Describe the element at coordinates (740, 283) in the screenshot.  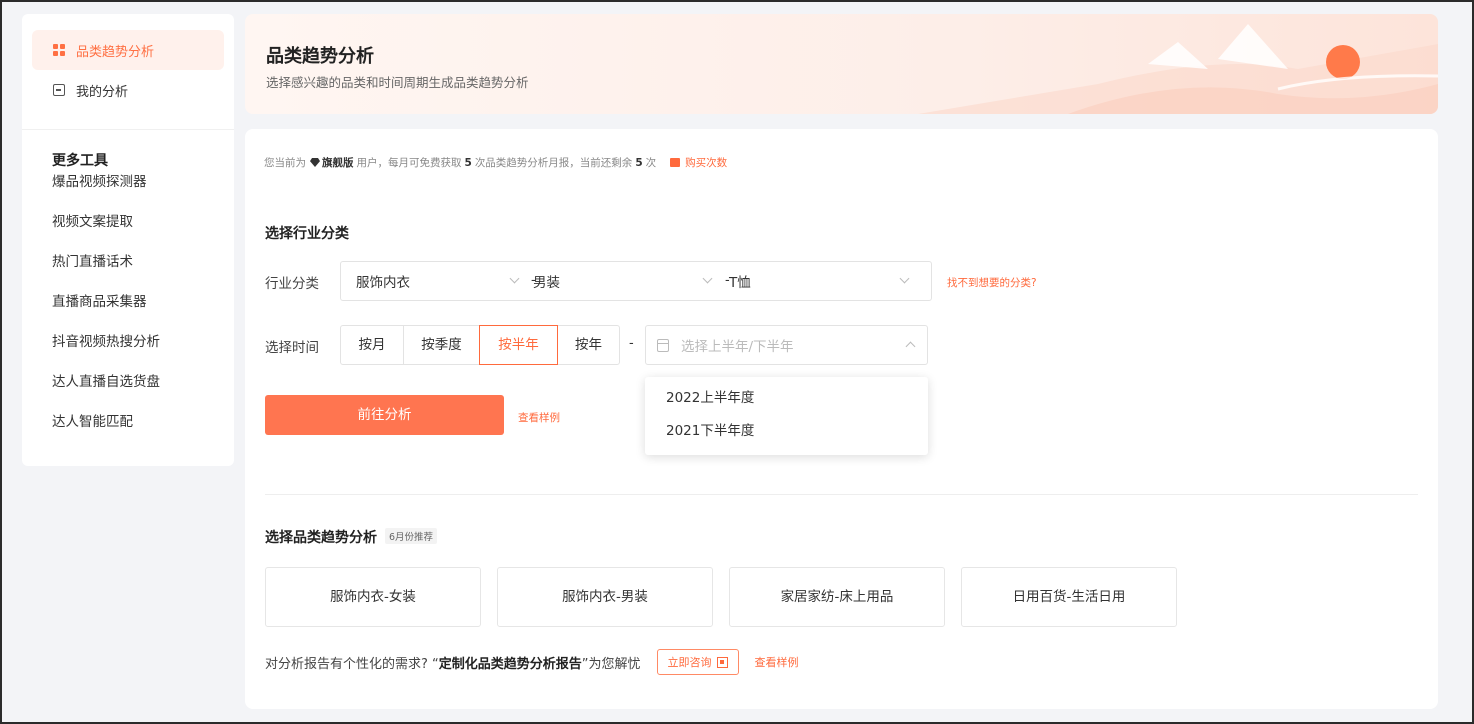
I see `industry-level3-value: T恤` at that location.